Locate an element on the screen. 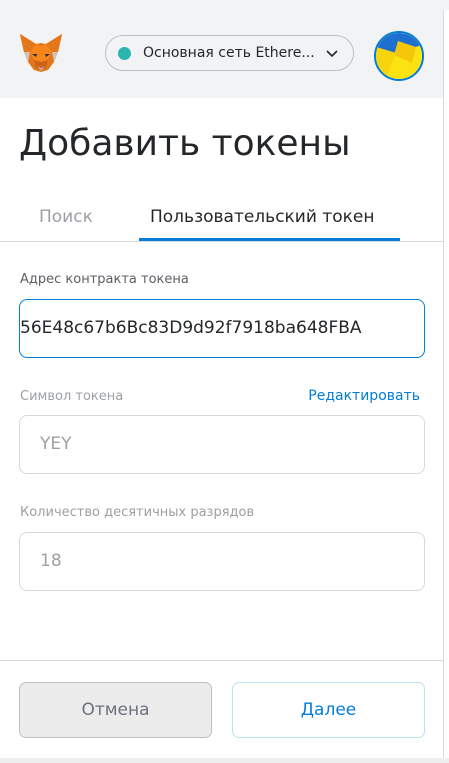 The width and height of the screenshot is (449, 763). token-decimals-label: Количество десятичных разрядов is located at coordinates (137, 512).